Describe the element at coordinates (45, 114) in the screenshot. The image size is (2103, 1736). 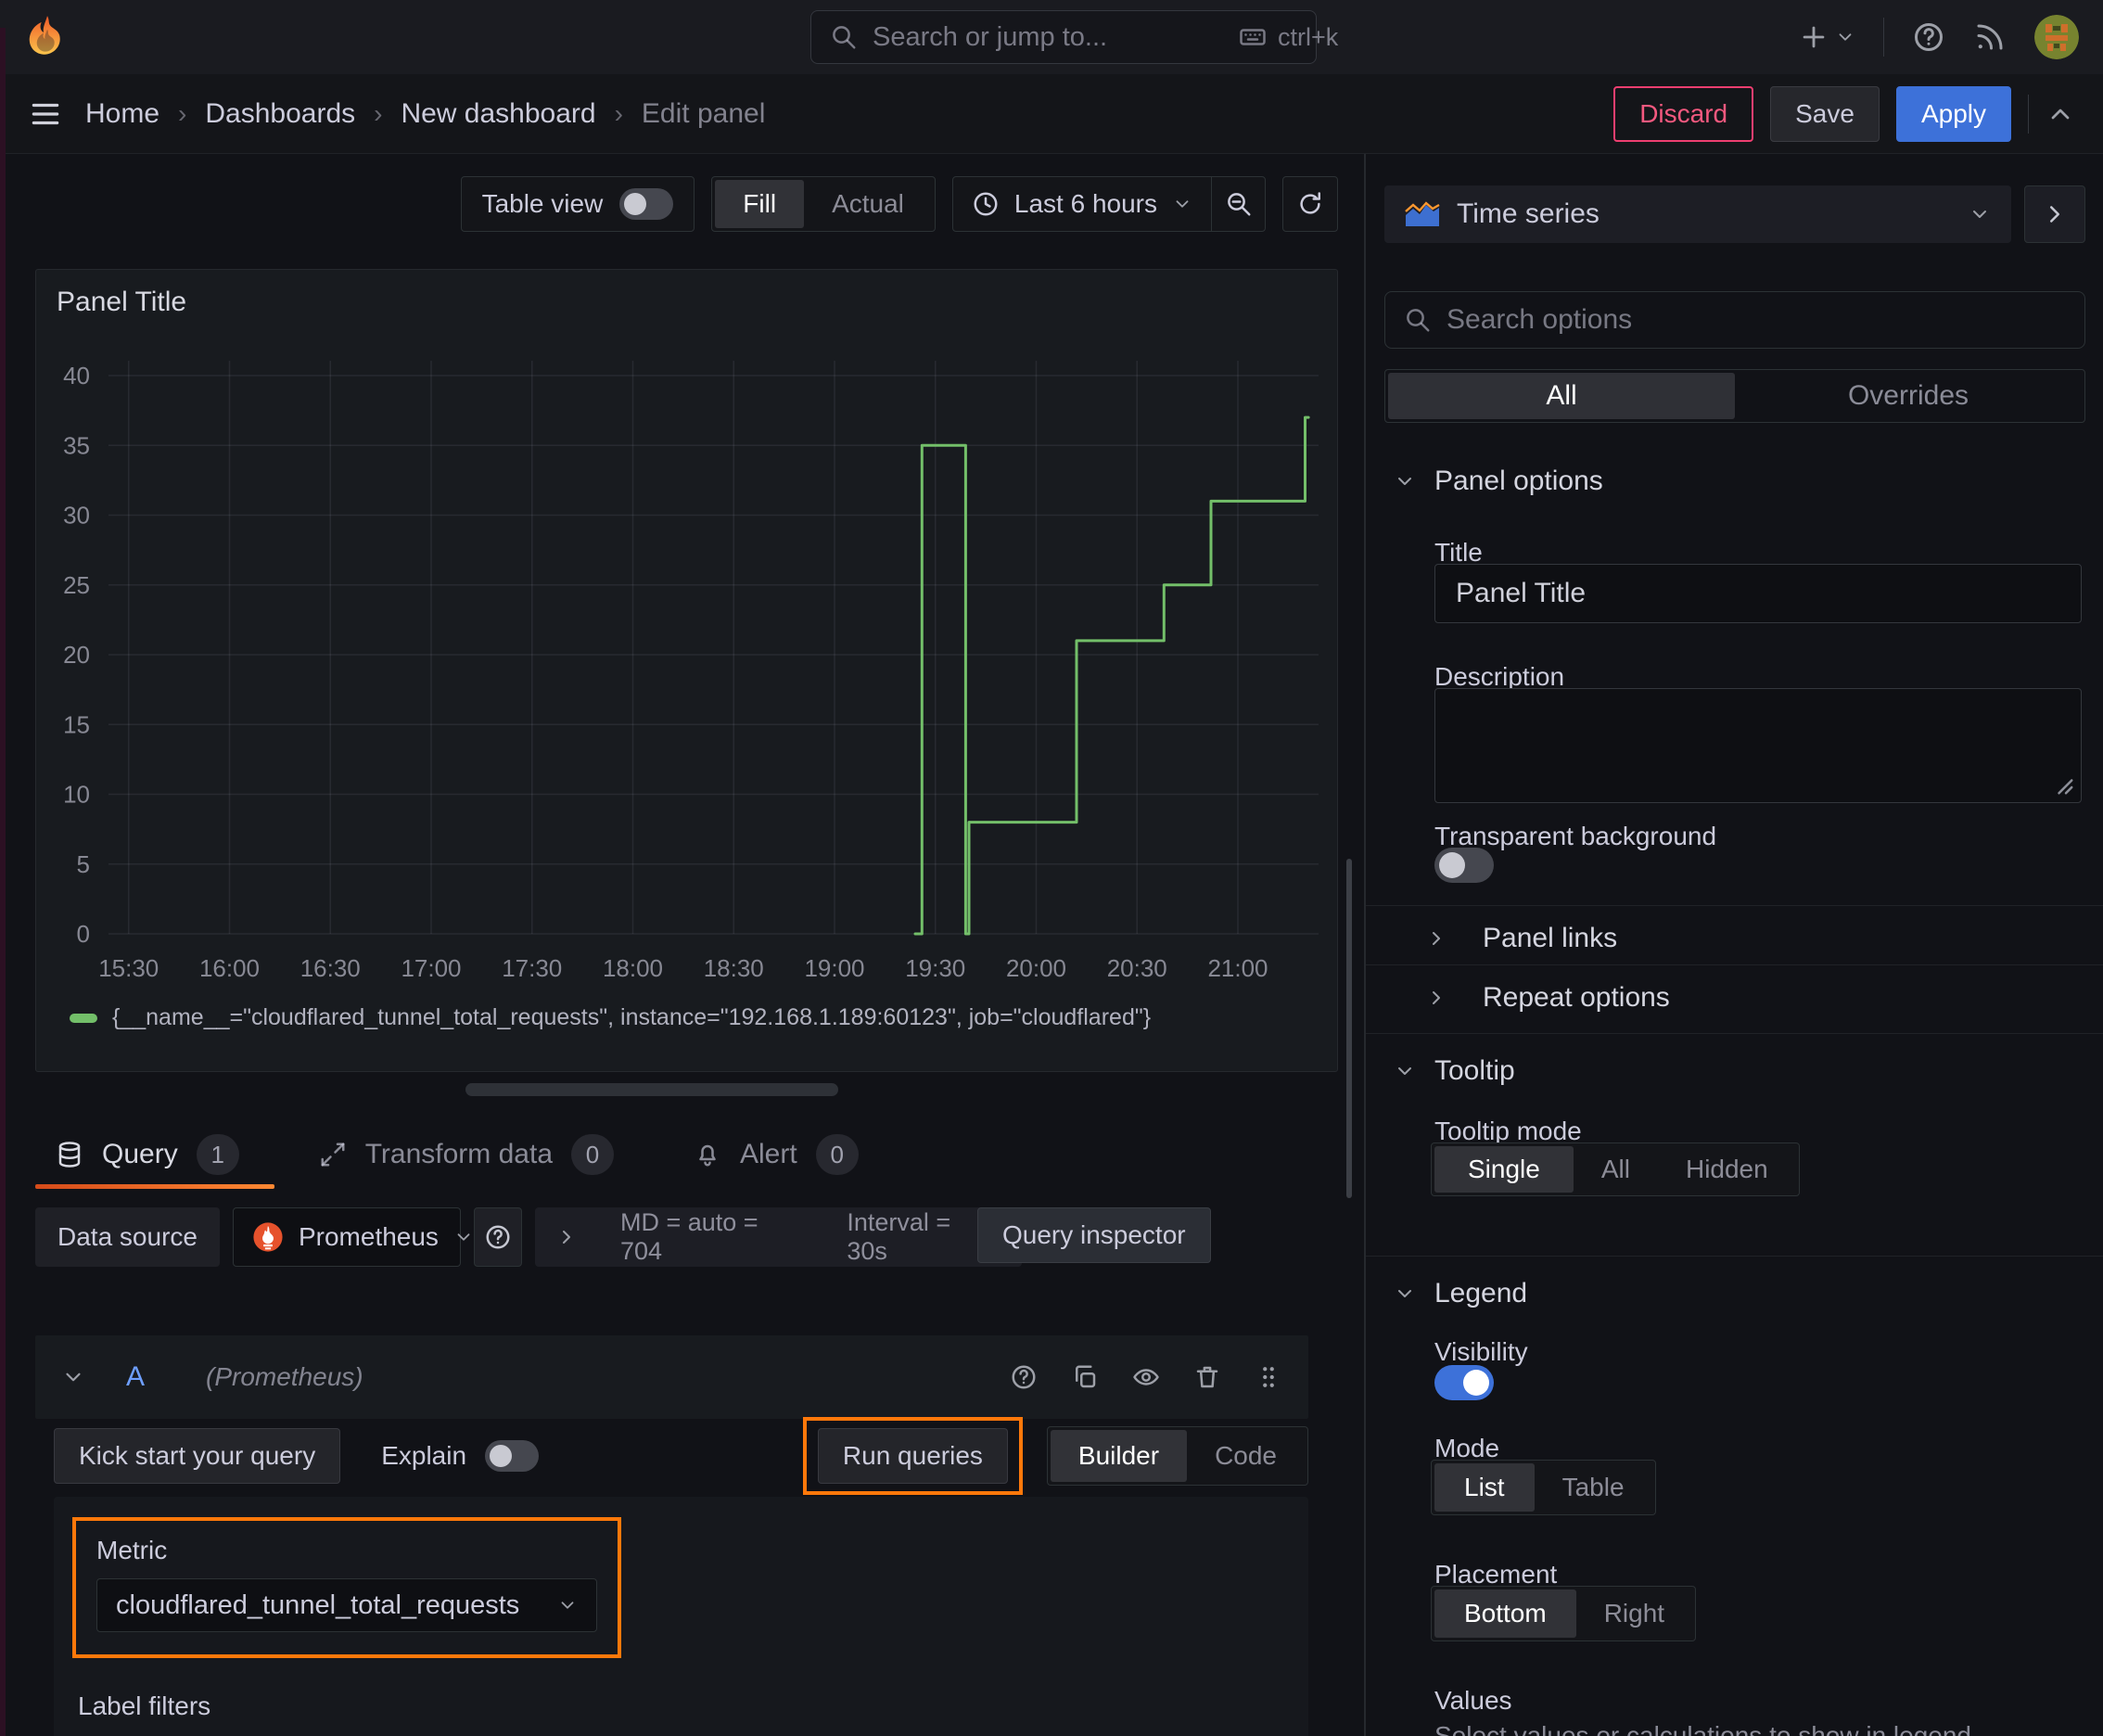
I see `menu-icon` at that location.